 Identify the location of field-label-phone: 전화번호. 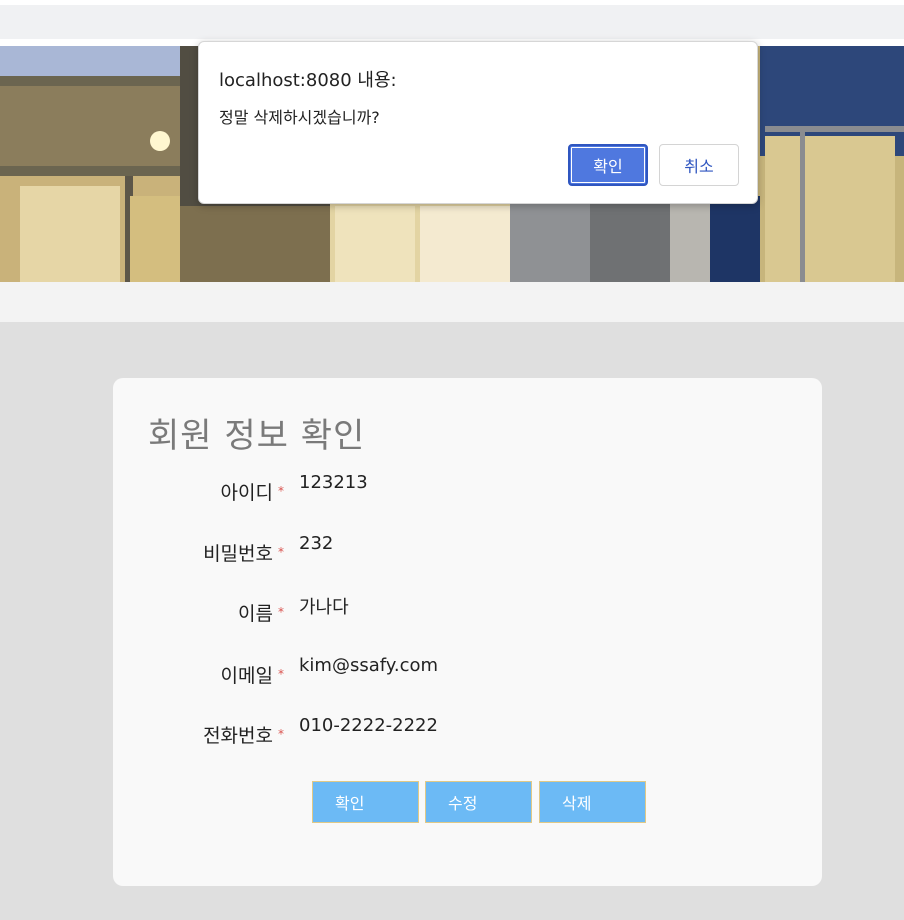
(238, 736).